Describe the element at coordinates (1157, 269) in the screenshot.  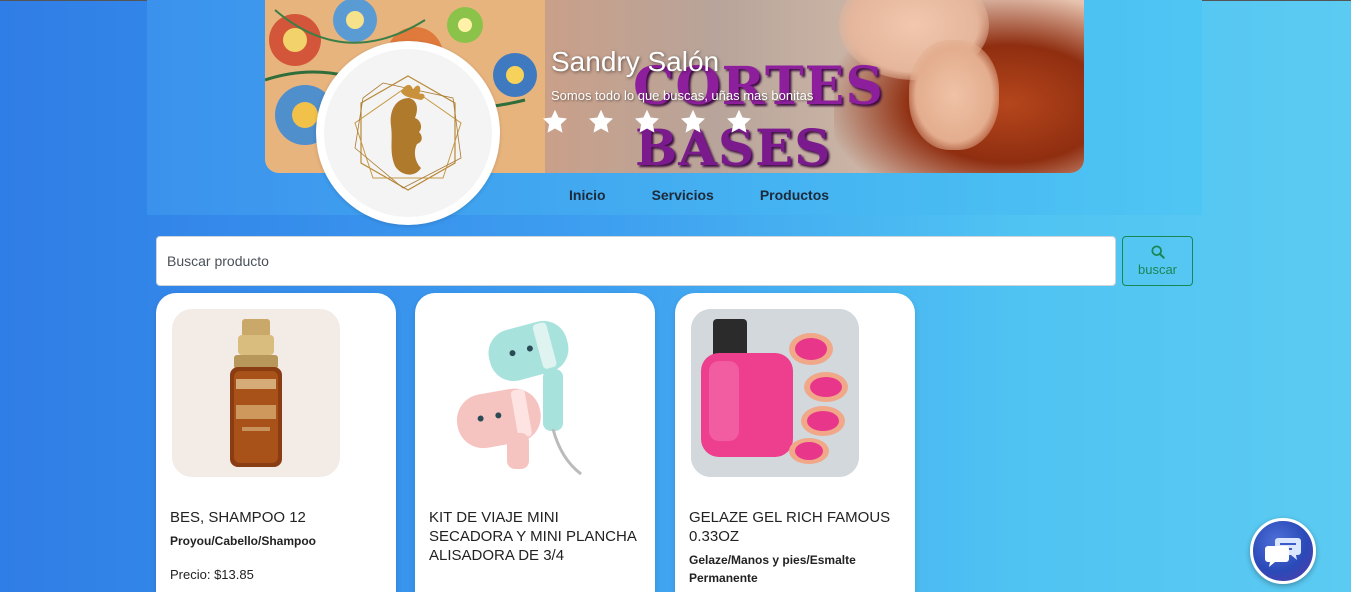
I see `search-button-label: buscar` at that location.